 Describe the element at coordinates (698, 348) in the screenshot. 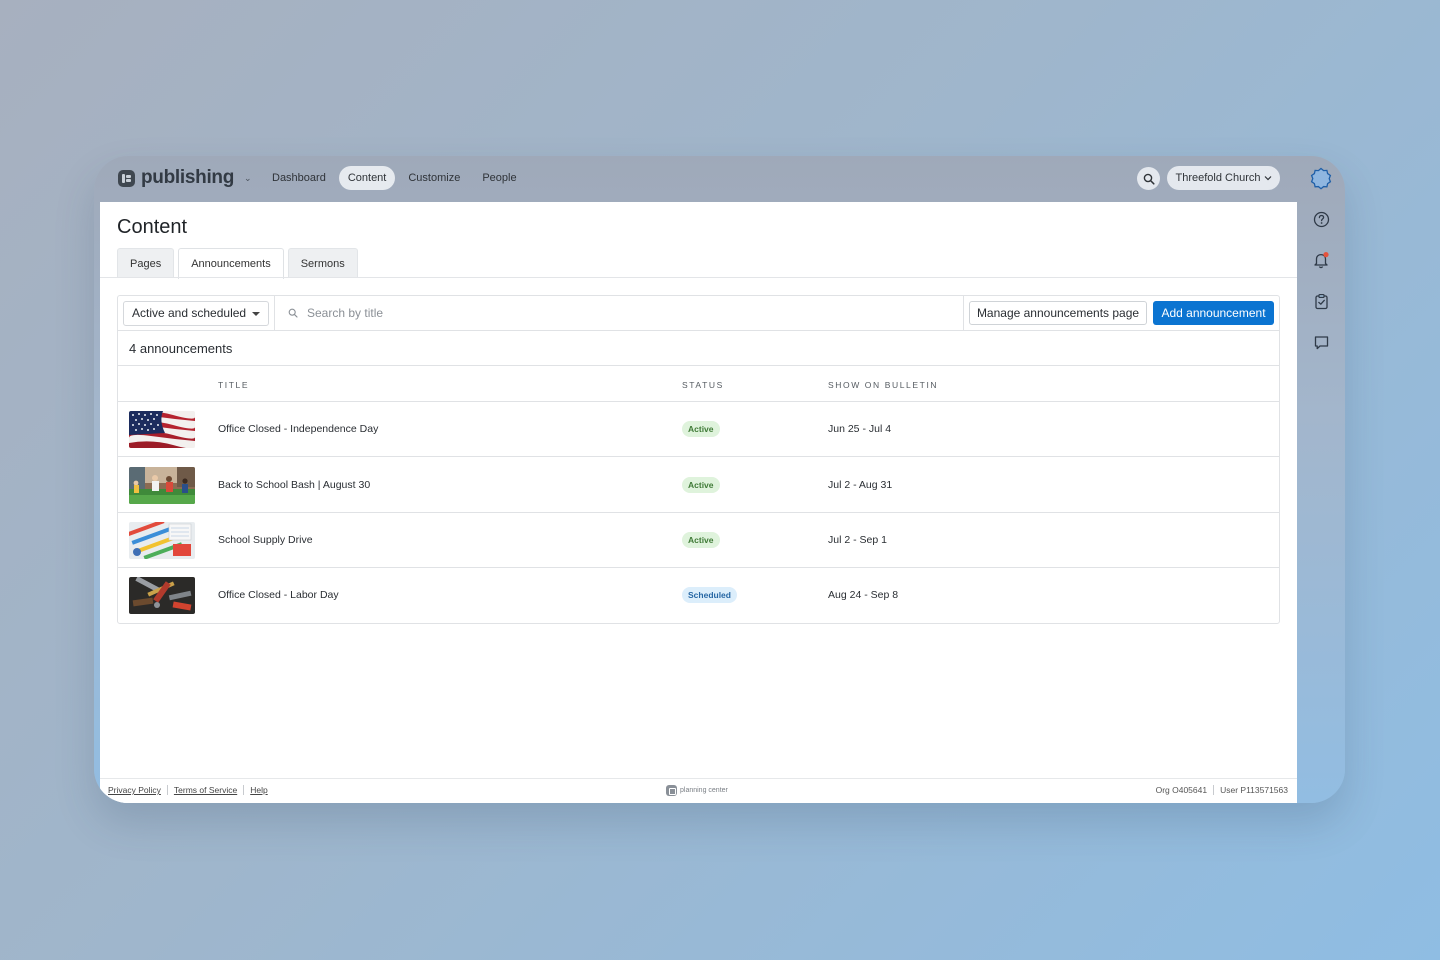

I see `count-row: 4 announcements` at that location.